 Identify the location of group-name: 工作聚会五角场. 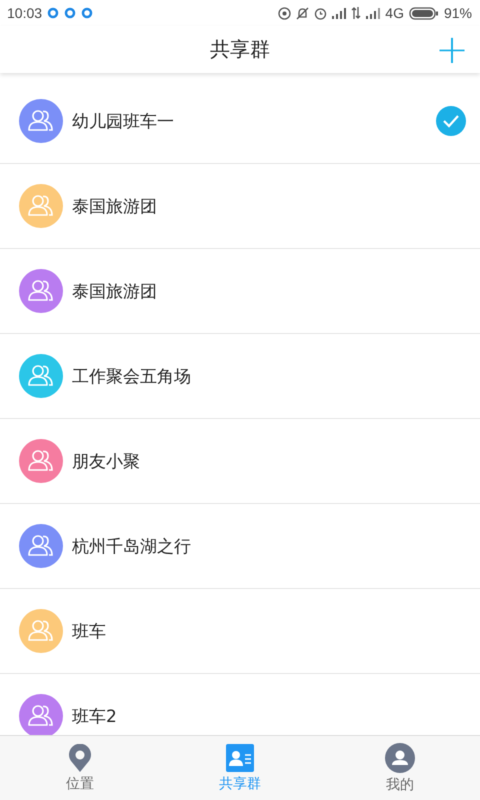
(132, 377).